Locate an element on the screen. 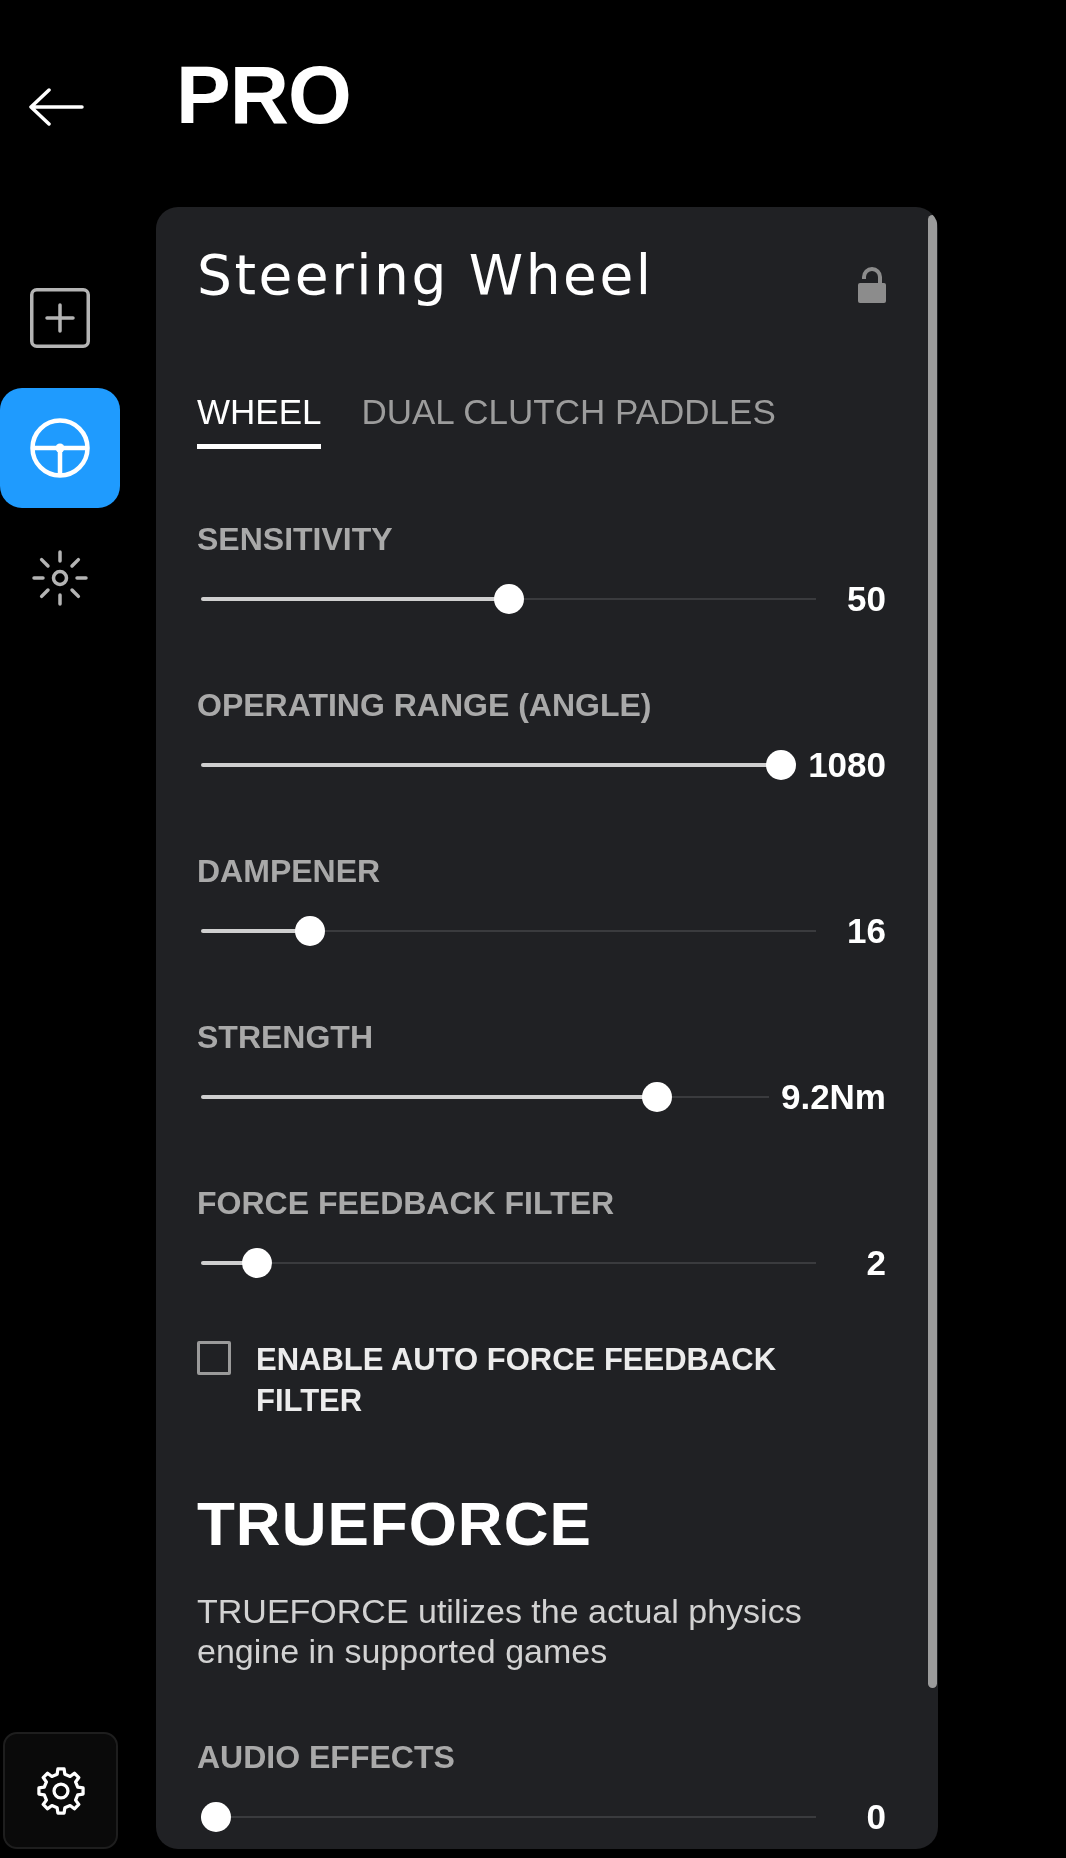 The width and height of the screenshot is (1066, 1858). brightness-icon is located at coordinates (60, 578).